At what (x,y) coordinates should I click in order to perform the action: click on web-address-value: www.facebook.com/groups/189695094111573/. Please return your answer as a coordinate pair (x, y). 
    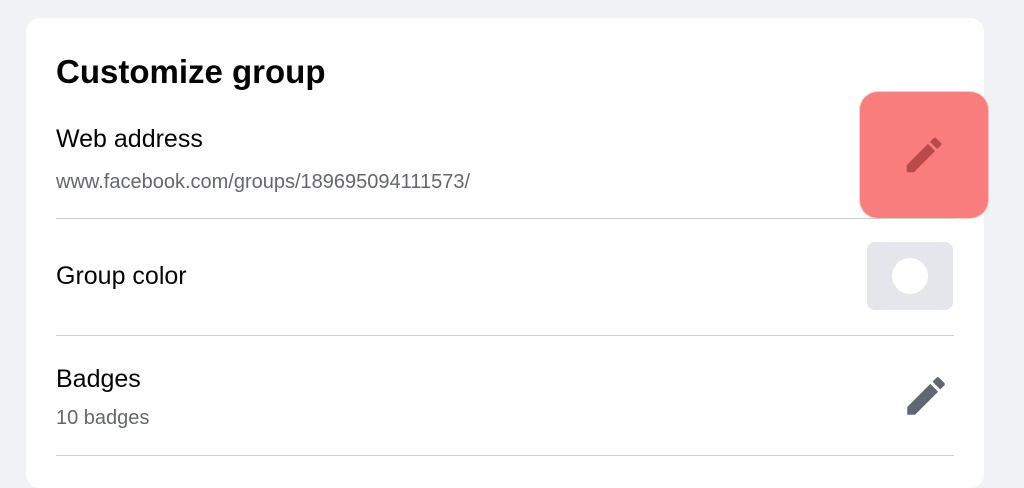
    Looking at the image, I should click on (263, 182).